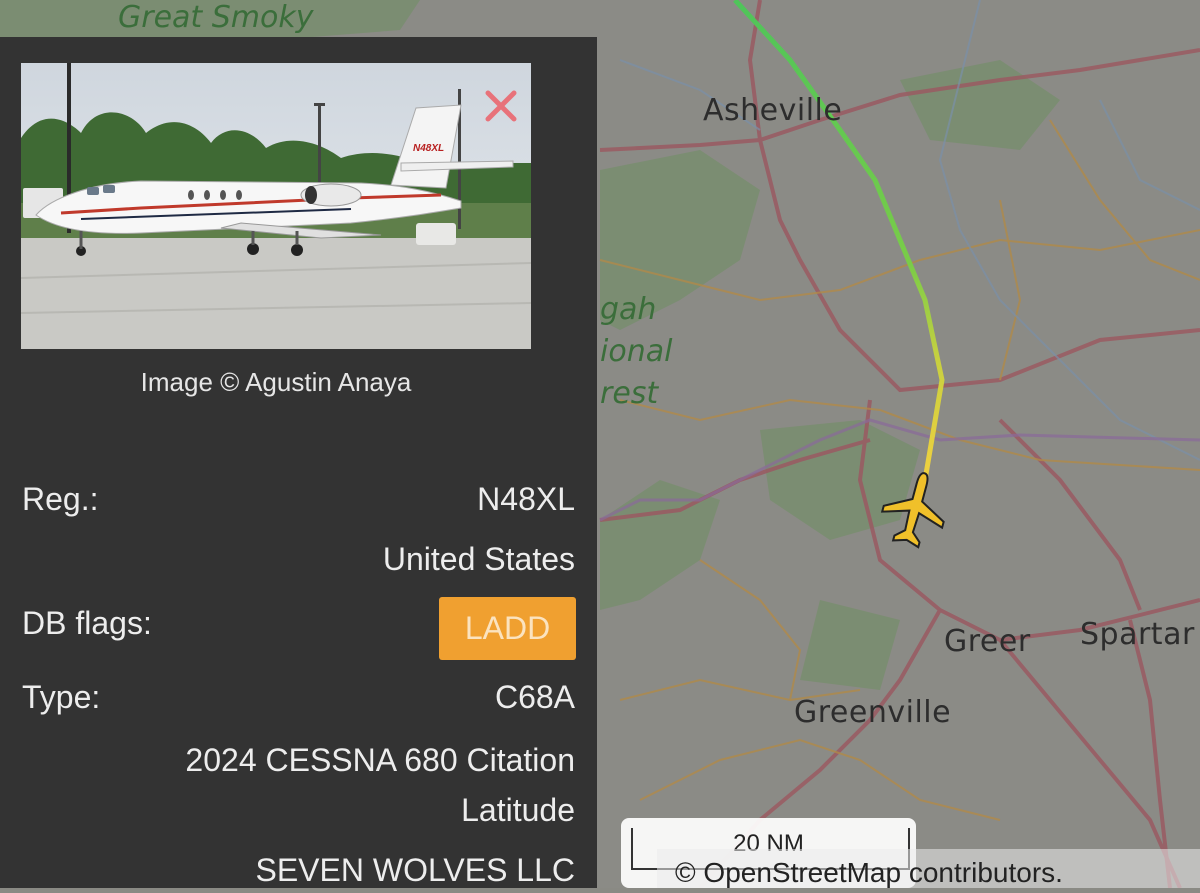  Describe the element at coordinates (629, 393) in the screenshot. I see `park-label-fragment-3: rest` at that location.